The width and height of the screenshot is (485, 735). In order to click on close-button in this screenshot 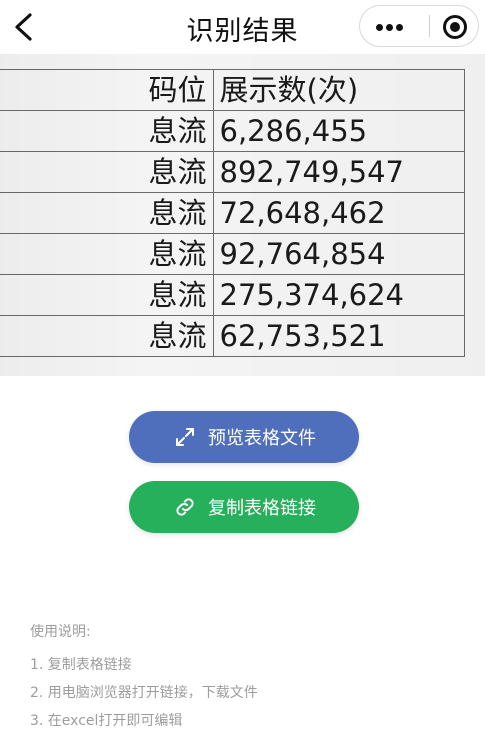, I will do `click(455, 26)`.